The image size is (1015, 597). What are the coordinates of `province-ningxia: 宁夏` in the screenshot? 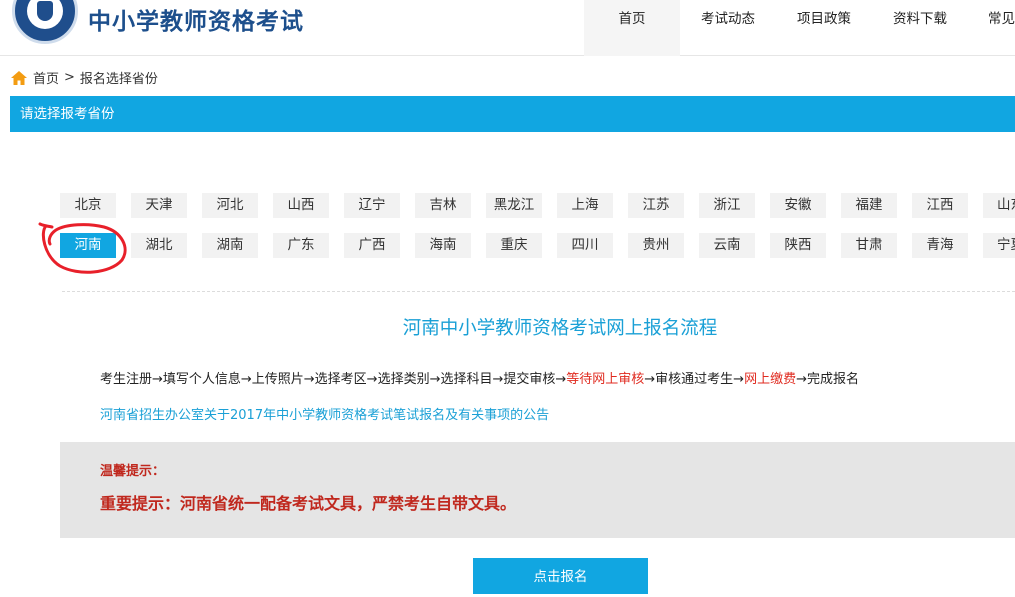 It's located at (999, 245).